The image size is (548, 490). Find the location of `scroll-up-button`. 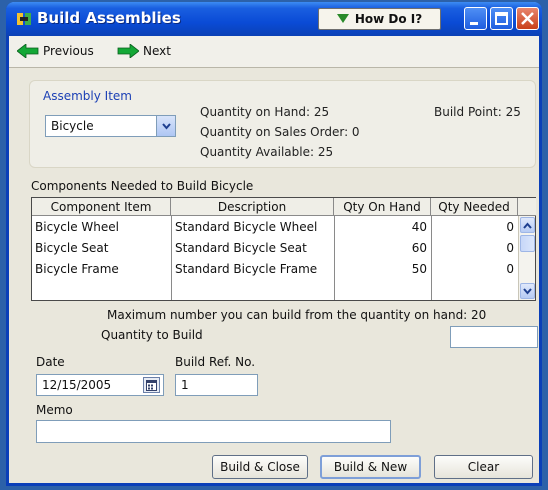

scroll-up-button is located at coordinates (527, 225).